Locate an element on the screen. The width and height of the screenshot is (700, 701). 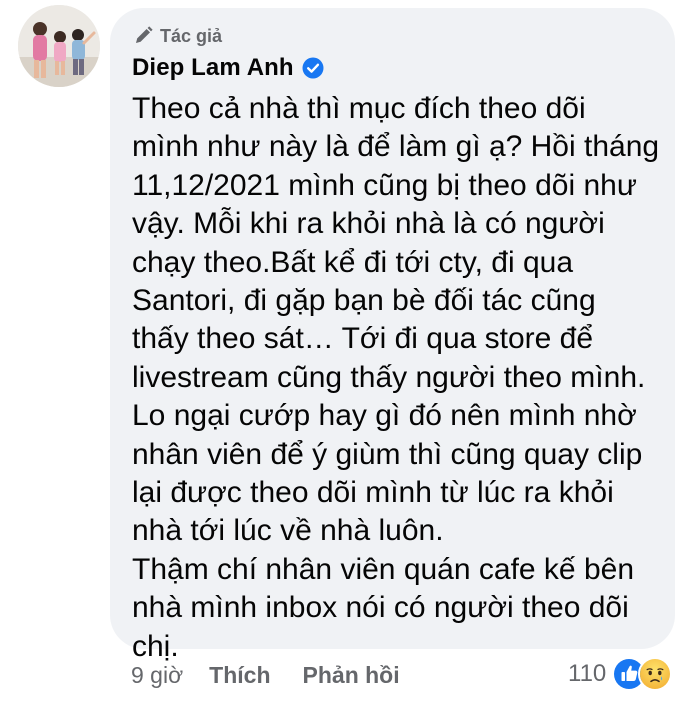
comment-line: Santori, đi gặp bạn bè đối tác cũng is located at coordinates (364, 301).